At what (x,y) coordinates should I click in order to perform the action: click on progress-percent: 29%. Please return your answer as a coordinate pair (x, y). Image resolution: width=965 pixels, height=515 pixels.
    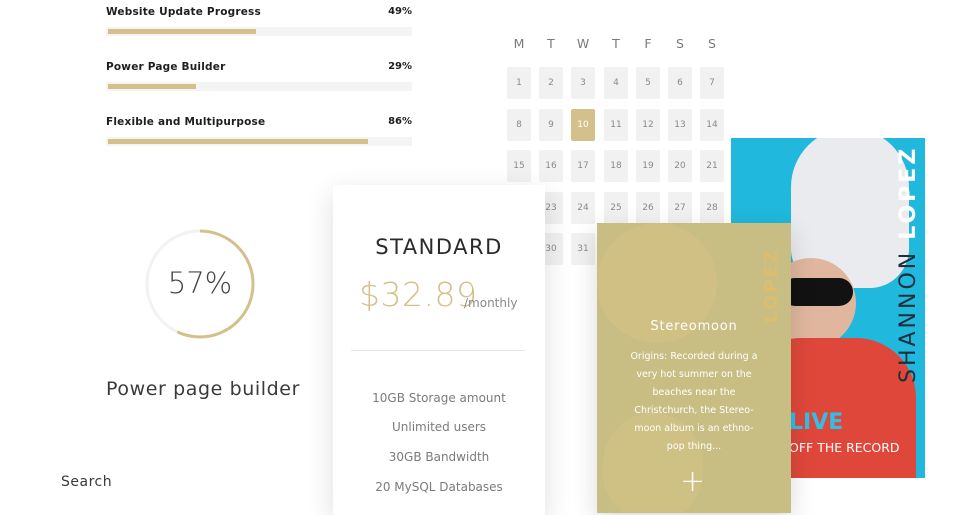
    Looking at the image, I should click on (400, 66).